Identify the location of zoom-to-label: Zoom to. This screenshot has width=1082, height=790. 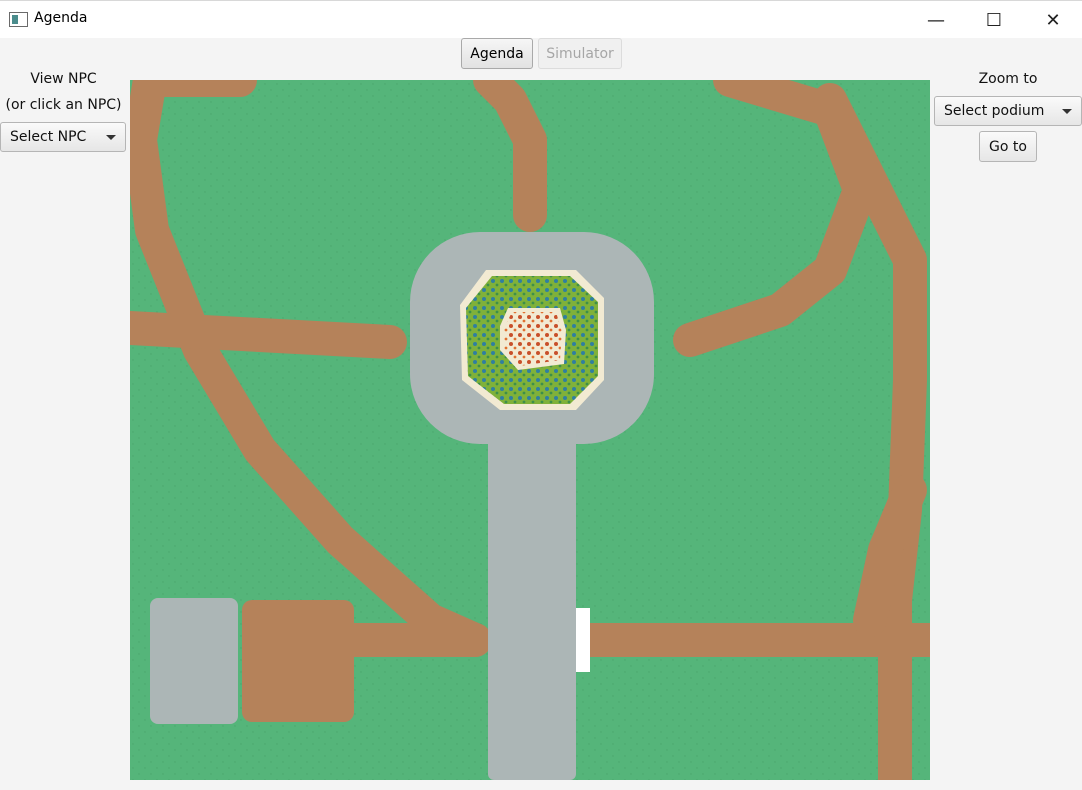
(1008, 79).